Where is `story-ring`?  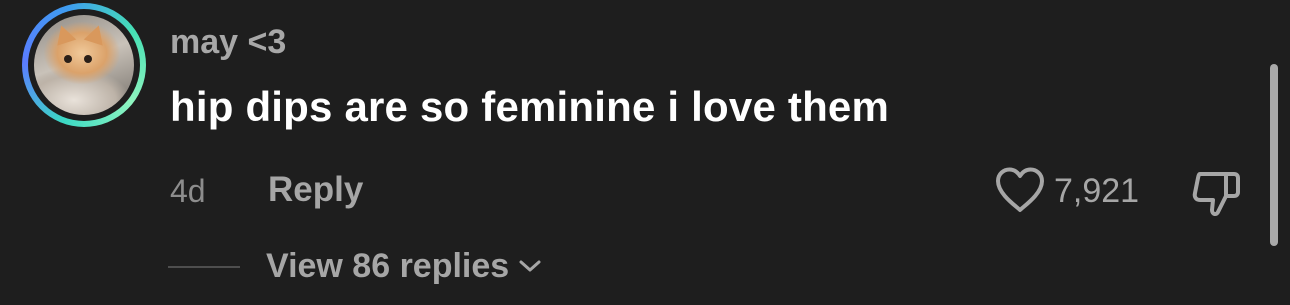 story-ring is located at coordinates (84, 65).